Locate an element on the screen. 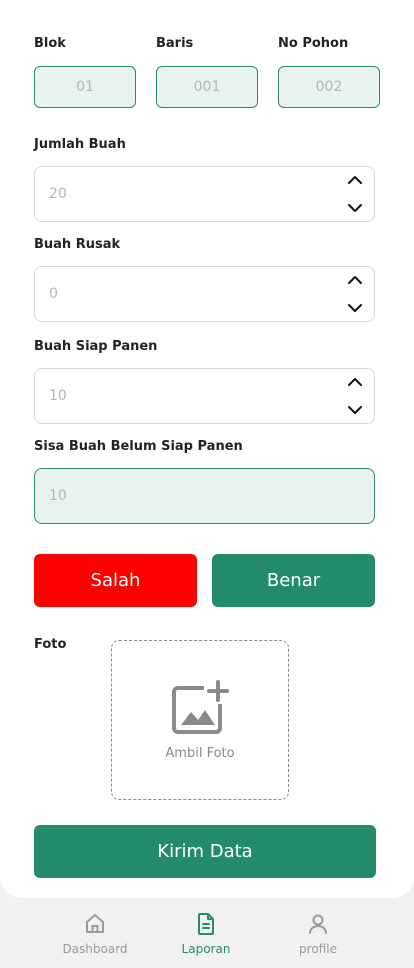  ambil-foto-caption: Ambil Foto is located at coordinates (200, 753).